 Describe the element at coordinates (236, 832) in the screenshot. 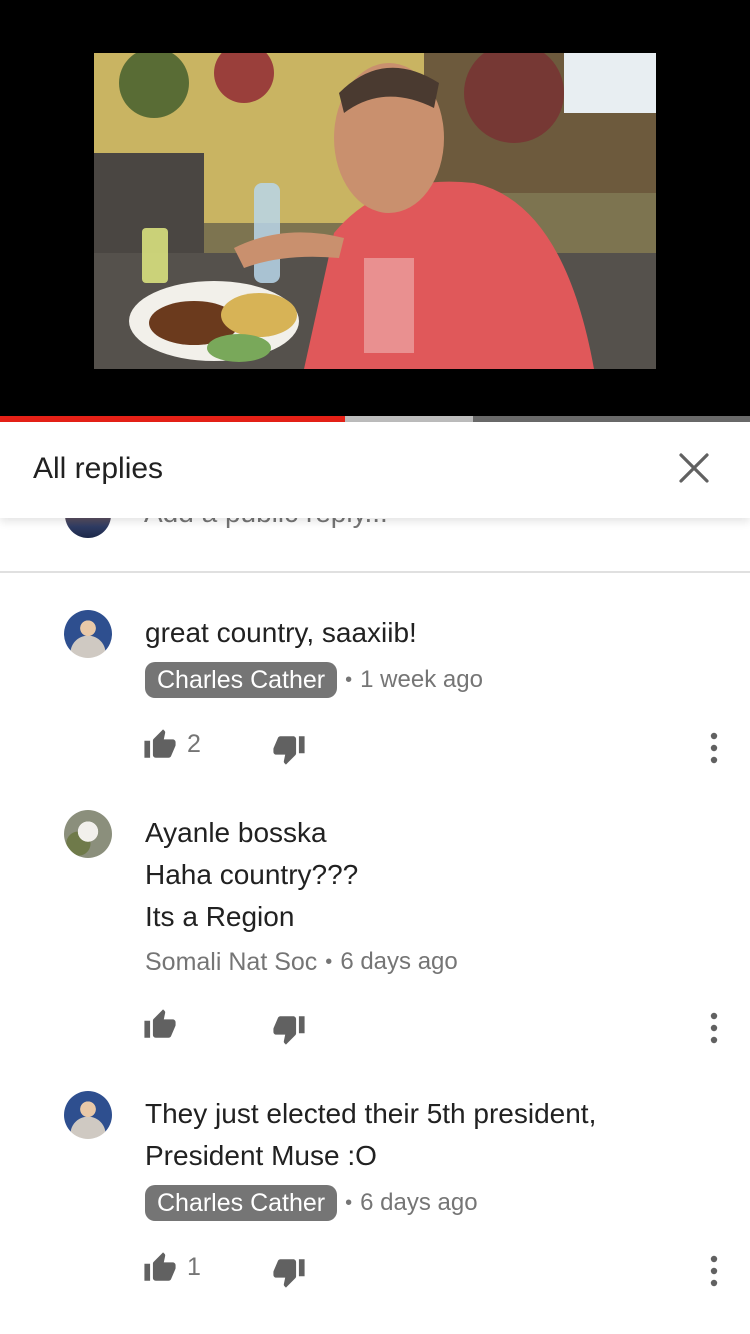

I see `comment-text-line: Ayanle bosska` at that location.